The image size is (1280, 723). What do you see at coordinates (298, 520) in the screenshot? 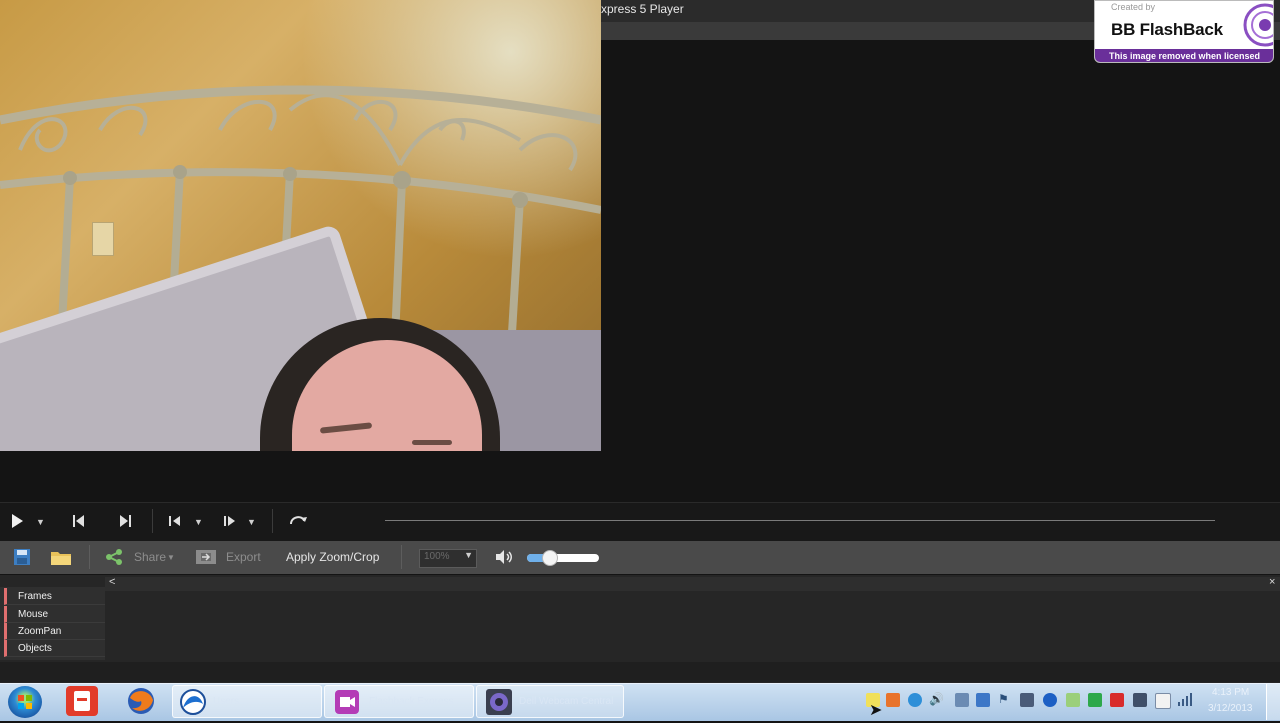
I see `loop-icon` at bounding box center [298, 520].